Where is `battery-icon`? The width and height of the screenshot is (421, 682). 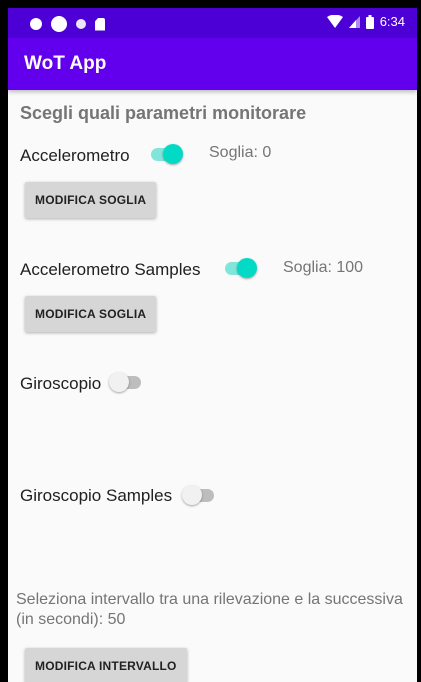
battery-icon is located at coordinates (369, 21).